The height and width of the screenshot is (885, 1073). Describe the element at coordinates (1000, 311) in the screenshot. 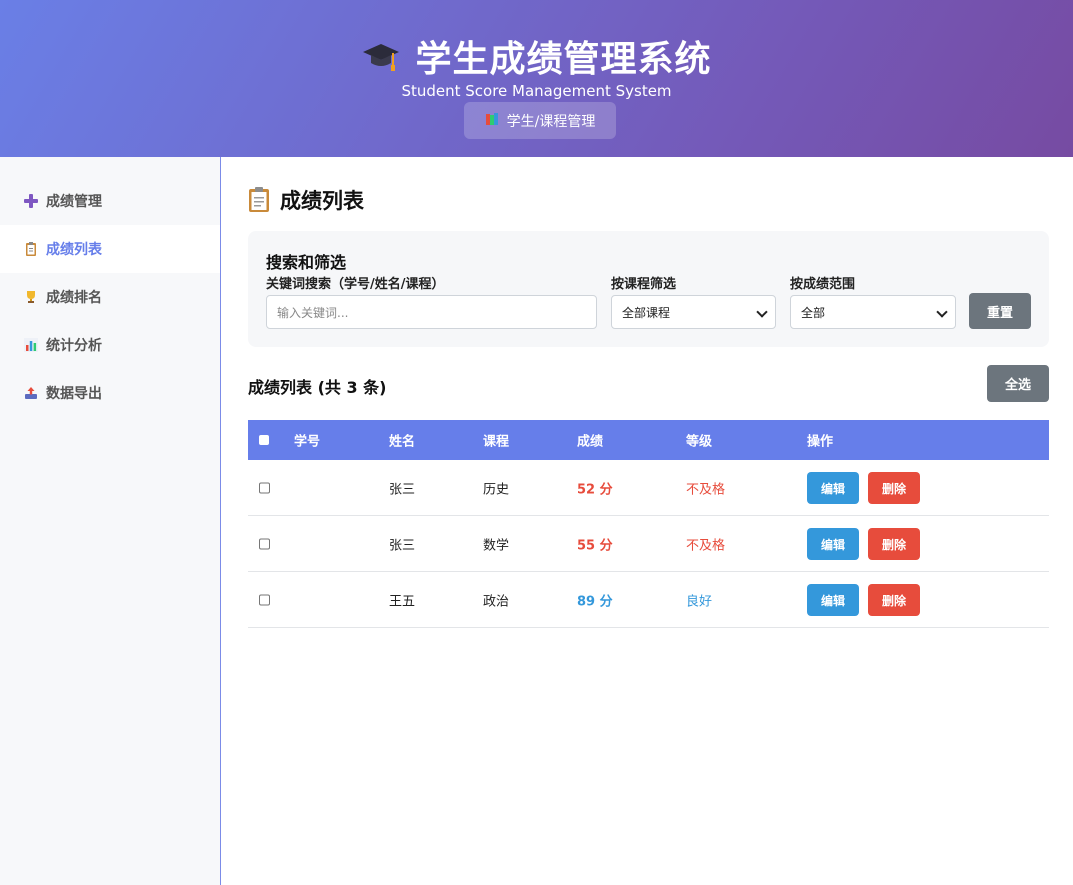

I see `reset-button: 重置` at that location.